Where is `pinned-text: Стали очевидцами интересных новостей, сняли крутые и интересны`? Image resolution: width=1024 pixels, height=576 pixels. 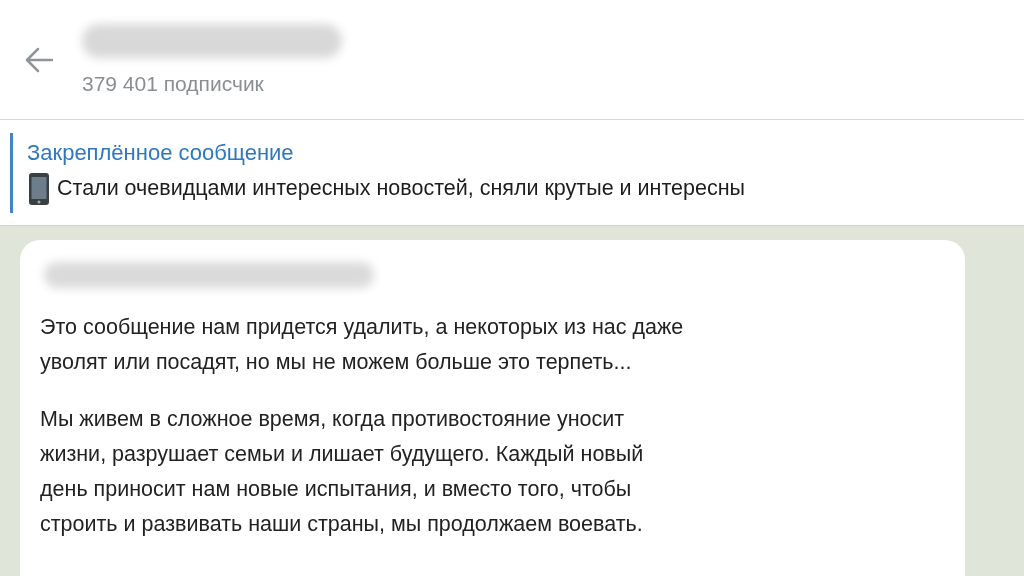
pinned-text: Стали очевидцами интересных новостей, сняли крутые и интересны is located at coordinates (401, 188).